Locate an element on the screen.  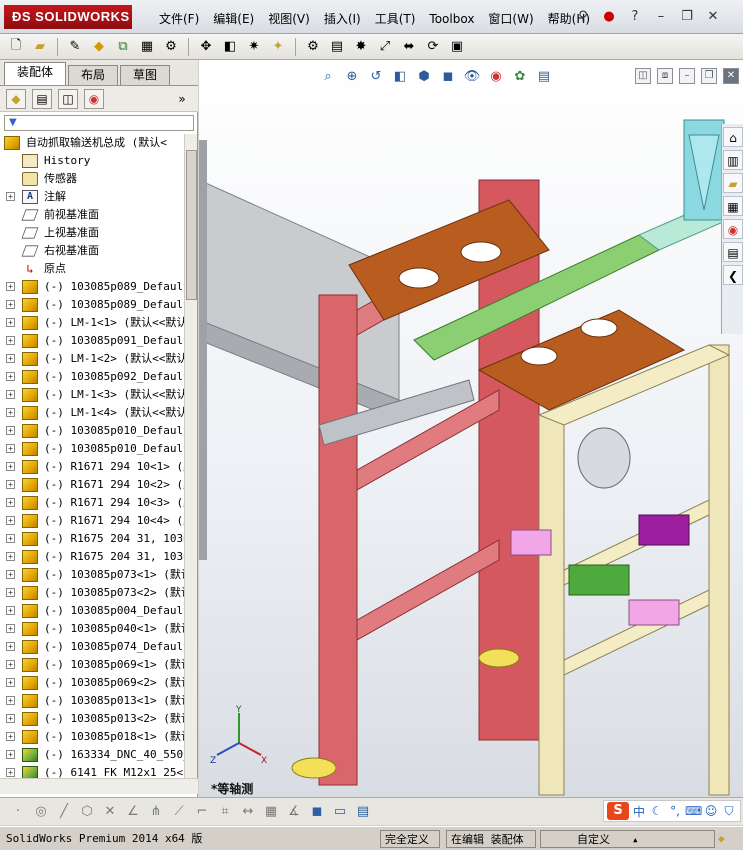
tree-item: + (-) R1671 294 10<1> (默 is located at coordinates (92, 467).